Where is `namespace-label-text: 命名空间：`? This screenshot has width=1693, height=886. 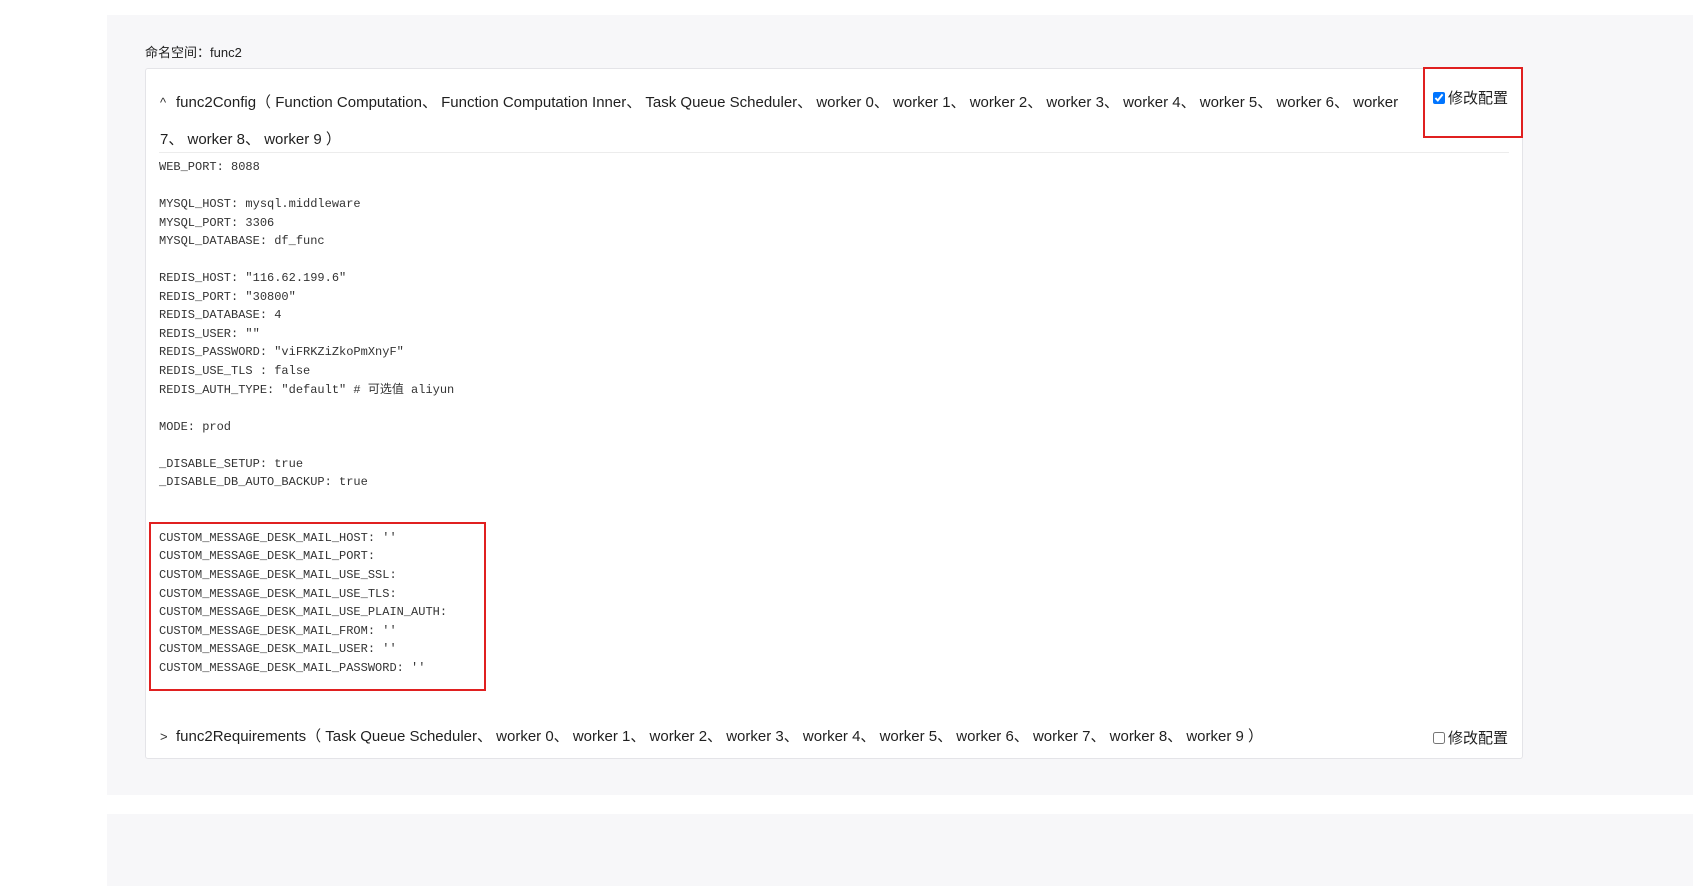 namespace-label-text: 命名空间： is located at coordinates (178, 52).